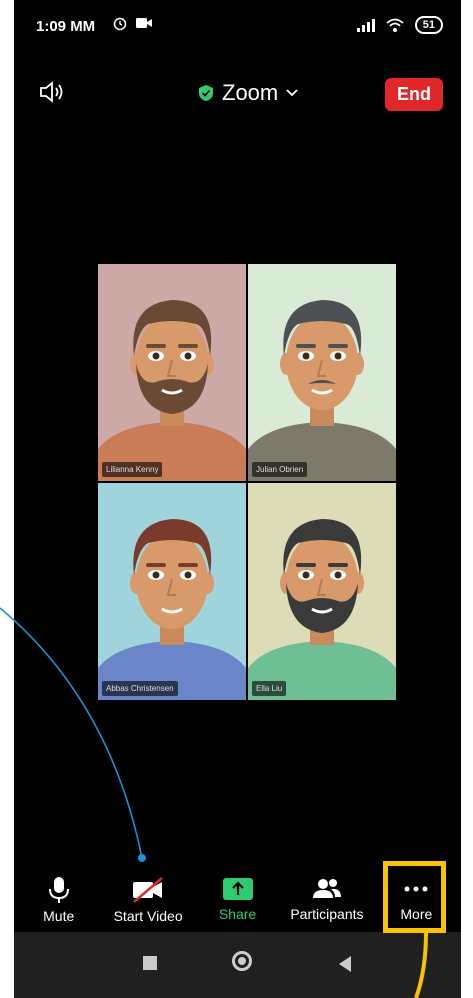 The image size is (473, 998). Describe the element at coordinates (140, 688) in the screenshot. I see `participant-name: Abbas Christensen` at that location.